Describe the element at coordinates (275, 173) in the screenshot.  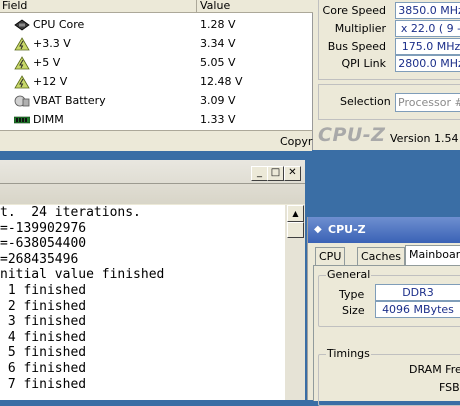
I see `maximize-button: □` at that location.